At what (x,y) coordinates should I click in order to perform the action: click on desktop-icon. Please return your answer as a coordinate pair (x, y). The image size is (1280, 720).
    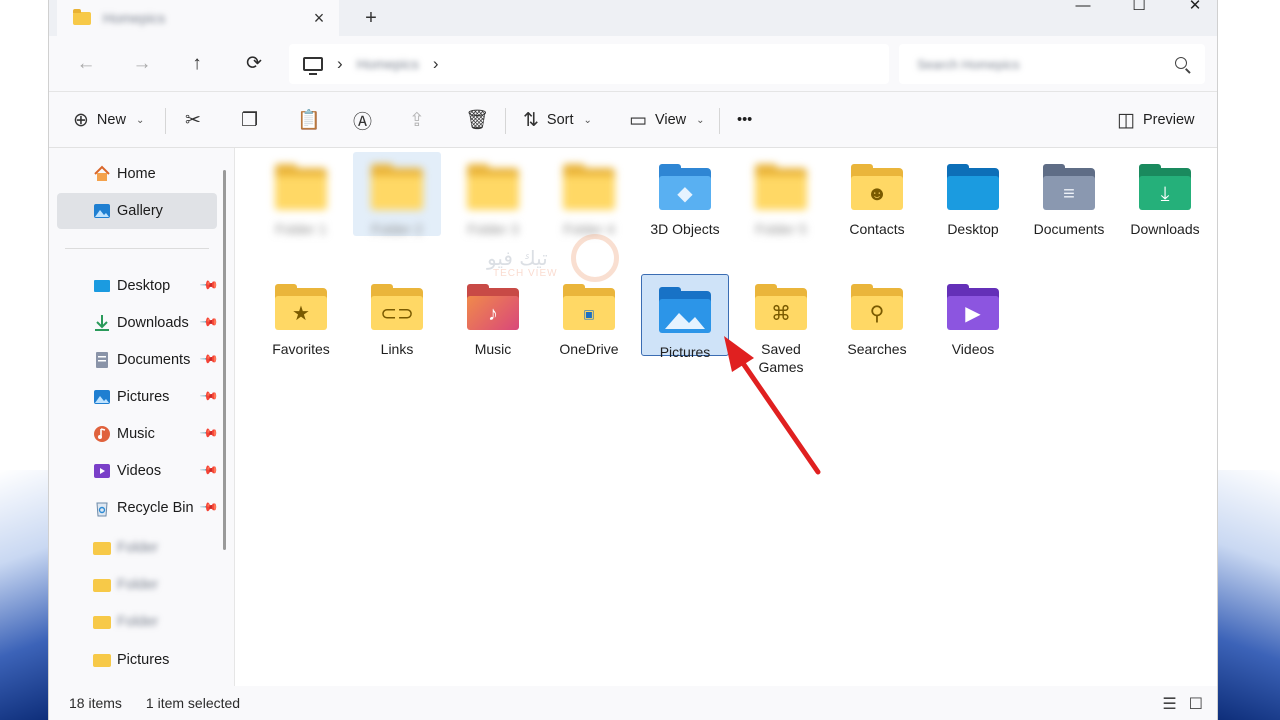
    Looking at the image, I should click on (102, 286).